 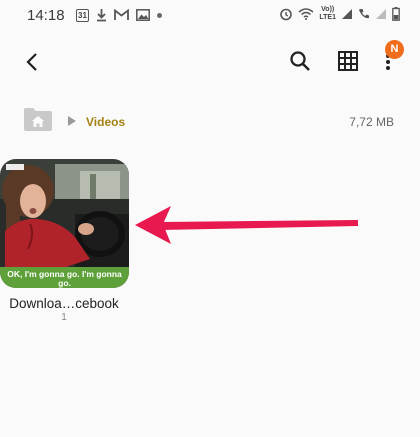 What do you see at coordinates (64, 278) in the screenshot?
I see `thumbnail-caption: OK, I'm gonna go. I'm gonna go.` at bounding box center [64, 278].